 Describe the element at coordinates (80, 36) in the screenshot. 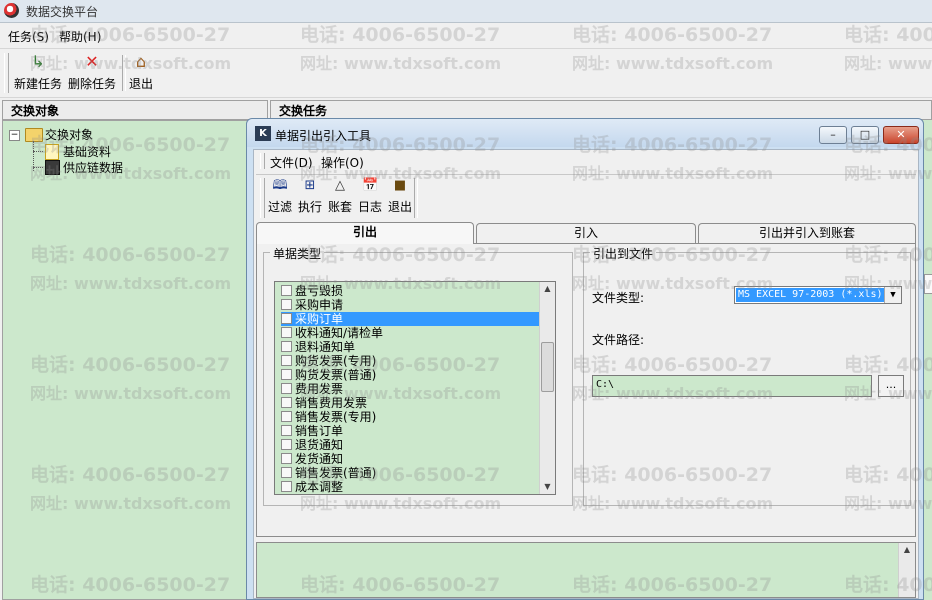

I see `menu-help: 帮助(H)` at that location.